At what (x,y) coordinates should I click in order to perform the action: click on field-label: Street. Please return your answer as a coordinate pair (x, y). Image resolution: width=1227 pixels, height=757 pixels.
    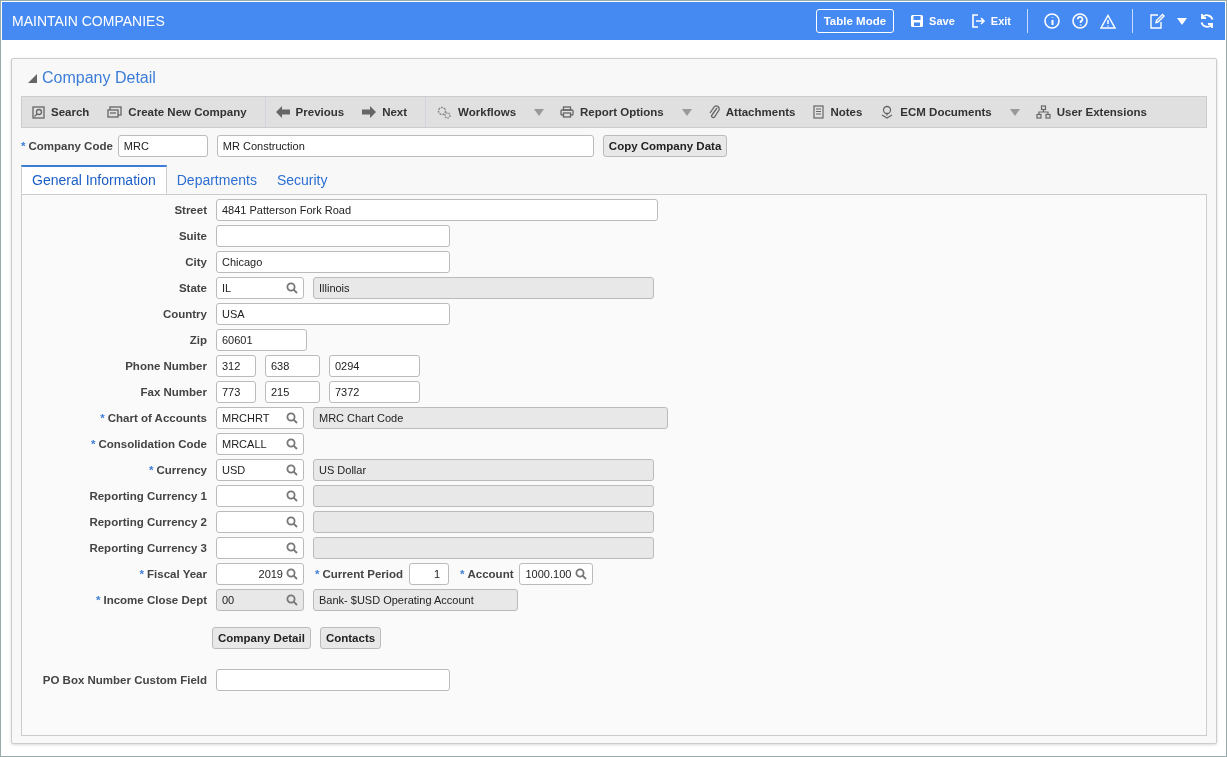
    Looking at the image, I should click on (190, 210).